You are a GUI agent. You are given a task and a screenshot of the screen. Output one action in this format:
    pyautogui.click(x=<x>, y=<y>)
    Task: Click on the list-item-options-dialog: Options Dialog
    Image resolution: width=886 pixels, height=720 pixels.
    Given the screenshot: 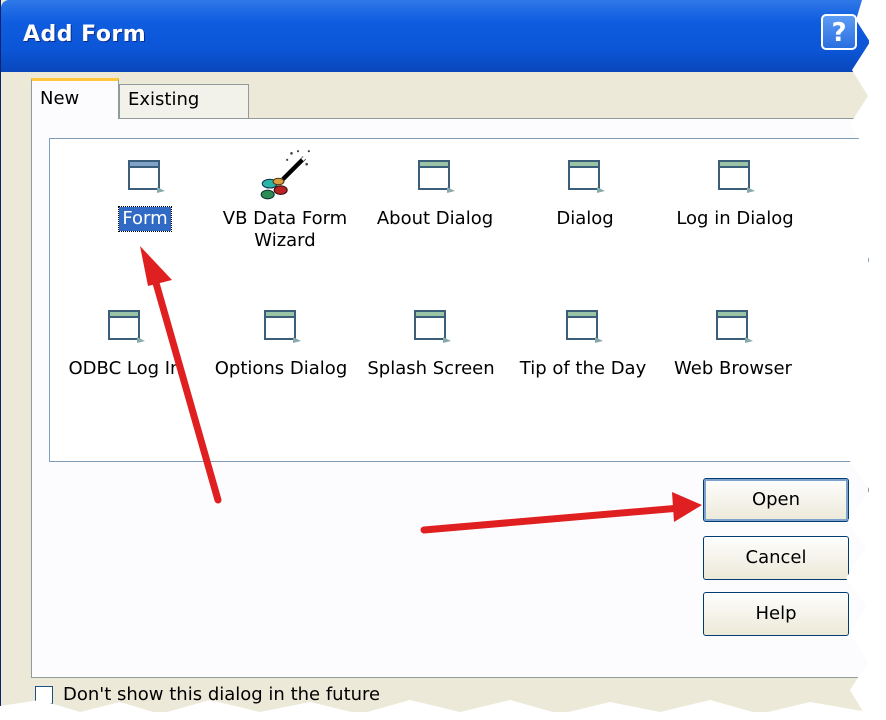 What is the action you would take?
    pyautogui.click(x=281, y=342)
    